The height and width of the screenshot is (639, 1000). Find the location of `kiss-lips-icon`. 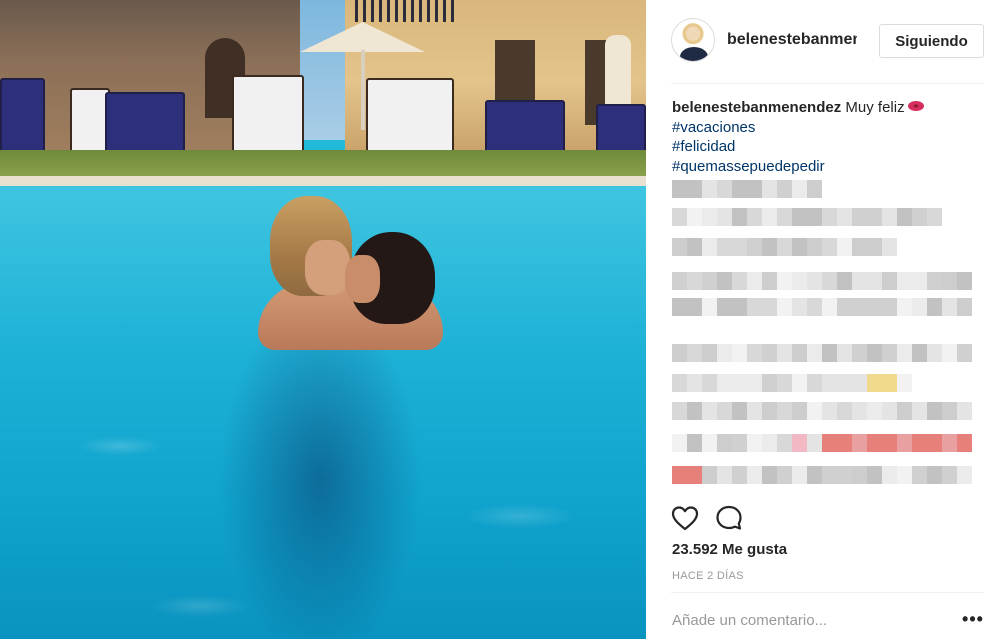

kiss-lips-icon is located at coordinates (915, 106).